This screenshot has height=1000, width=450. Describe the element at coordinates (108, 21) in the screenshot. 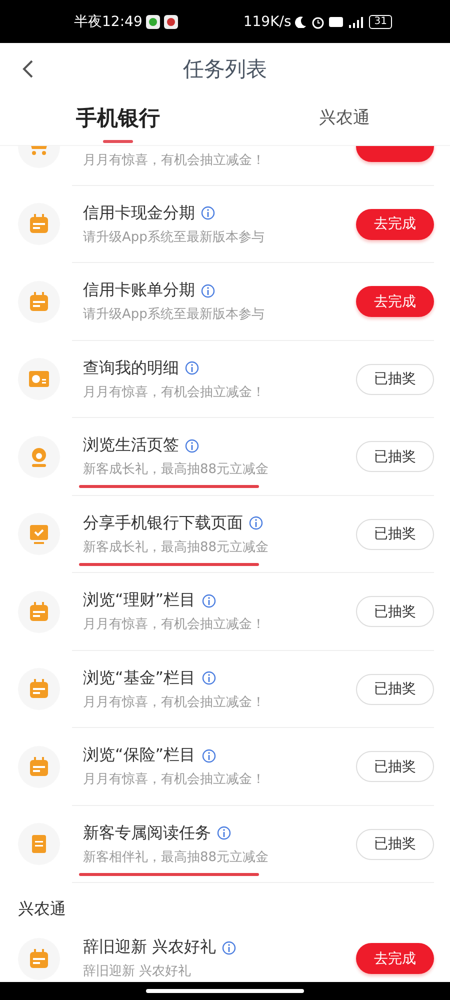

I see `status-time: 半夜12:49` at that location.